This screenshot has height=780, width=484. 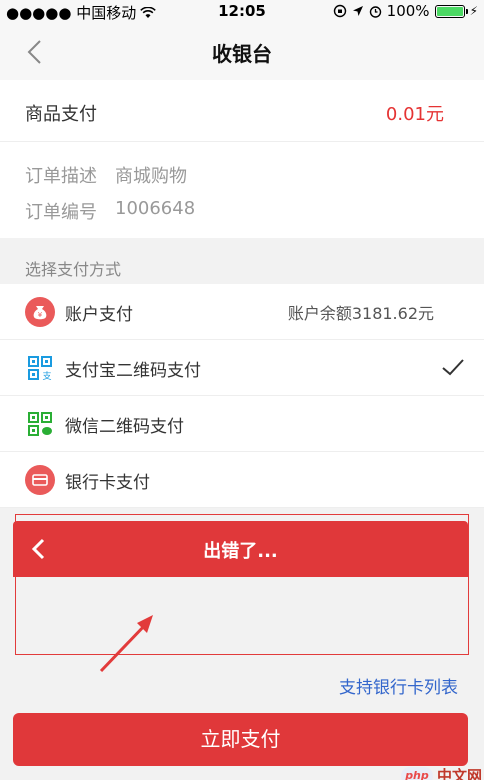 What do you see at coordinates (40, 424) in the screenshot?
I see `wechat-qr-icon` at bounding box center [40, 424].